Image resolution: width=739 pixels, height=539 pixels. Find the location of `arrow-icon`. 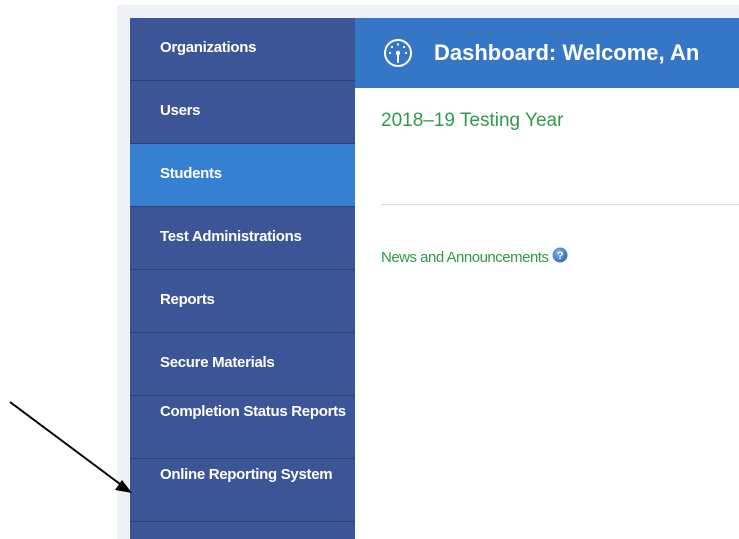

arrow-icon is located at coordinates (70, 447).